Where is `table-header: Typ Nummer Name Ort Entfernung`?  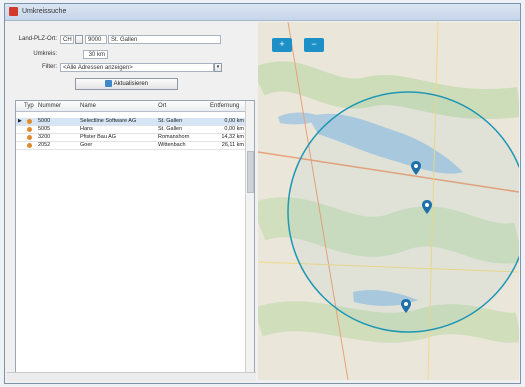
table-header: Typ Nummer Name Ort Entfernung is located at coordinates (131, 106).